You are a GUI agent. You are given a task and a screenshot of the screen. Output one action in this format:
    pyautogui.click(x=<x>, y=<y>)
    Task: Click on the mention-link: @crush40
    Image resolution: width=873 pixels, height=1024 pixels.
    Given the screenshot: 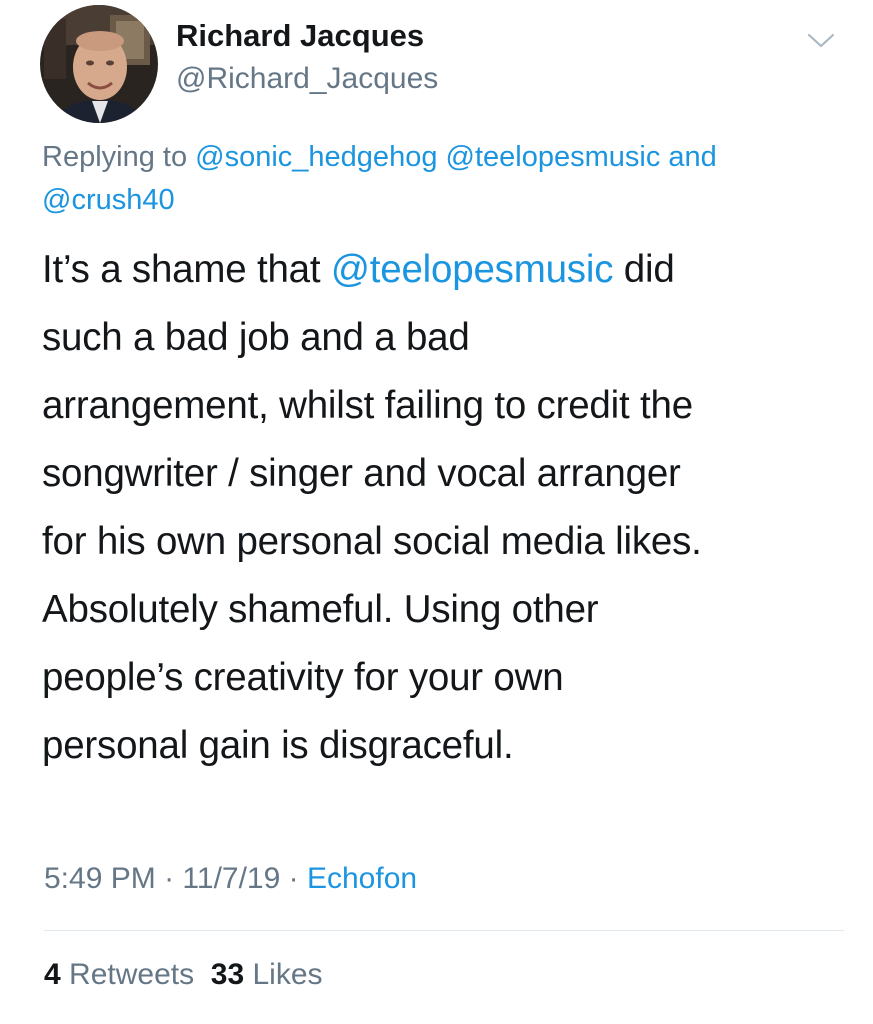 What is the action you would take?
    pyautogui.click(x=108, y=200)
    